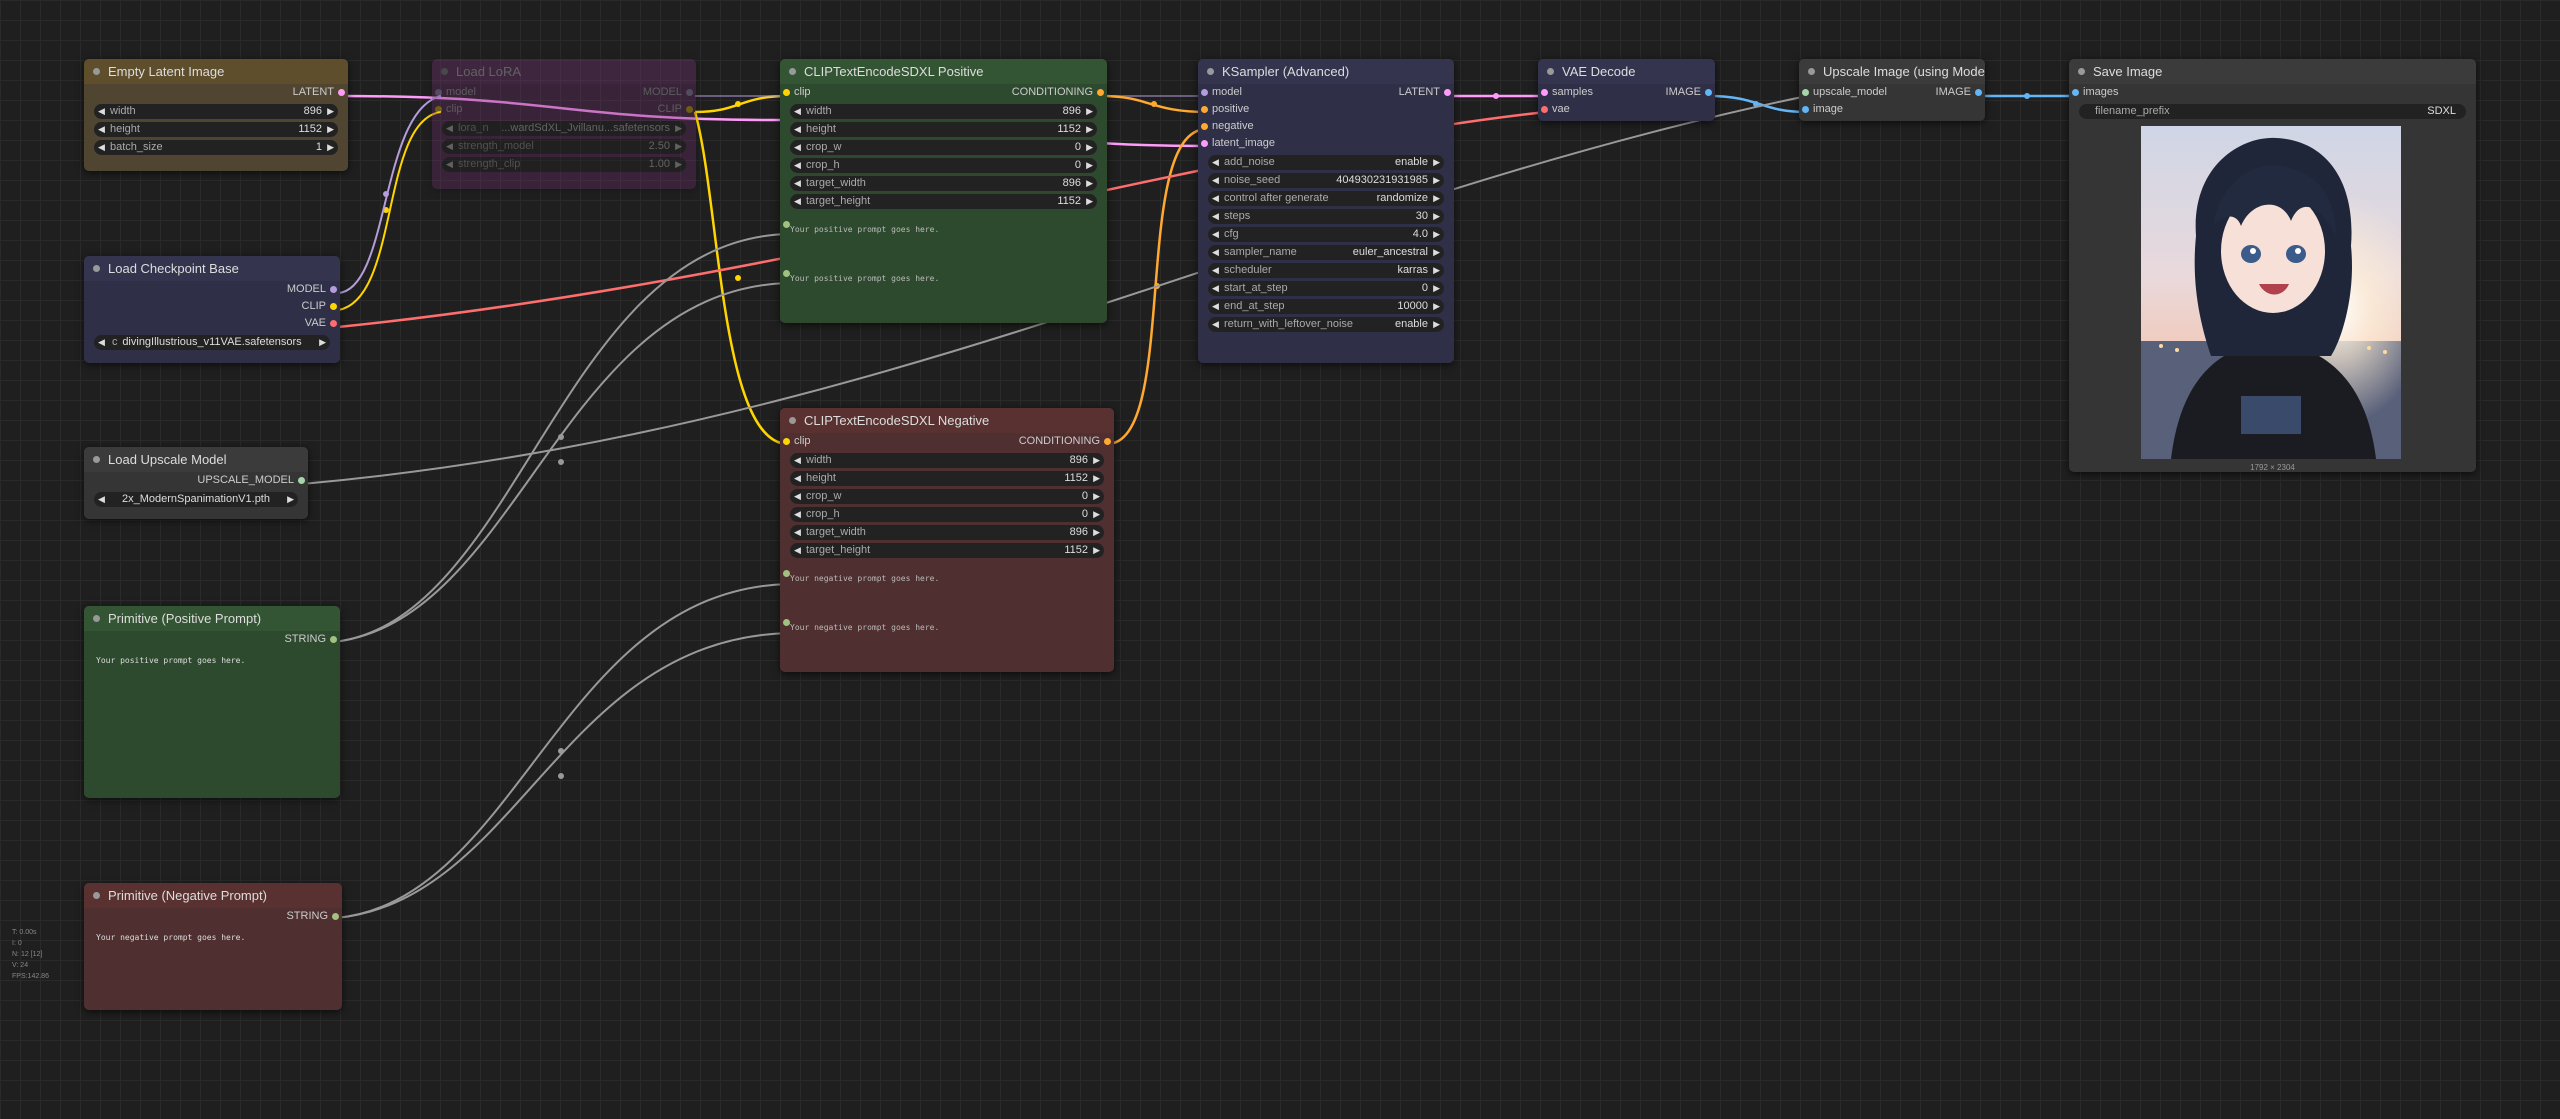  What do you see at coordinates (943, 271) in the screenshot?
I see `text-l-preview: Your positive prompt goes here.` at bounding box center [943, 271].